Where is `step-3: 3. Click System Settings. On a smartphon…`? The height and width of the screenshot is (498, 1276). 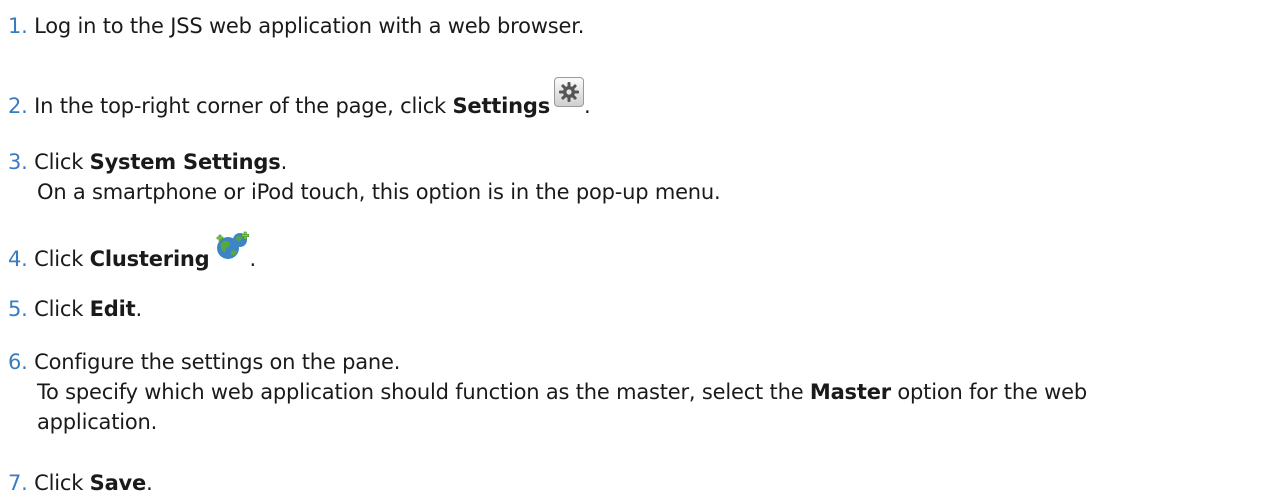 step-3: 3. Click System Settings. On a smartphon… is located at coordinates (638, 177).